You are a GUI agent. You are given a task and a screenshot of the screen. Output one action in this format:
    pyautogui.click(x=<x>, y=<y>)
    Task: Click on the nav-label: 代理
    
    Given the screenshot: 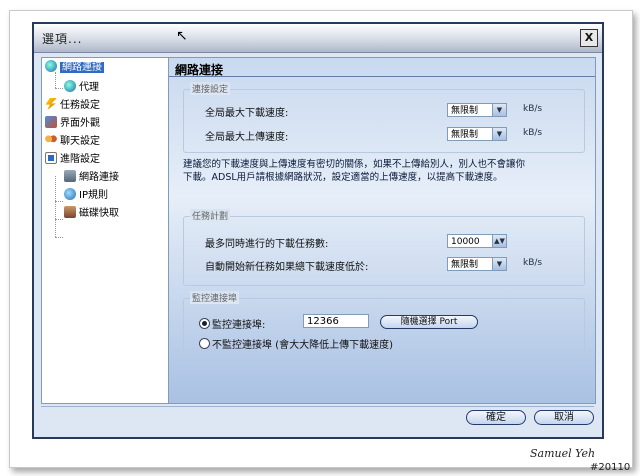 What is the action you would take?
    pyautogui.click(x=89, y=87)
    